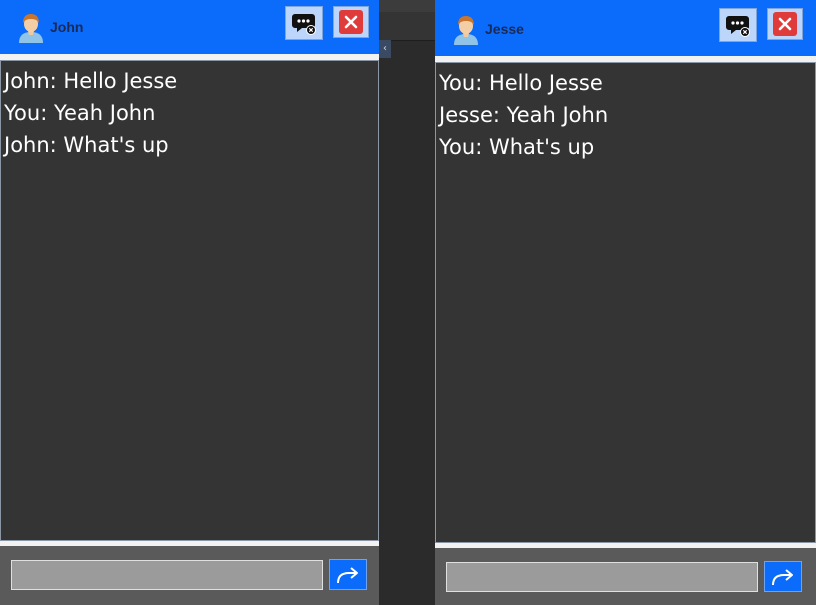 This screenshot has width=816, height=605. What do you see at coordinates (189, 27) in the screenshot?
I see `chat-header: John` at bounding box center [189, 27].